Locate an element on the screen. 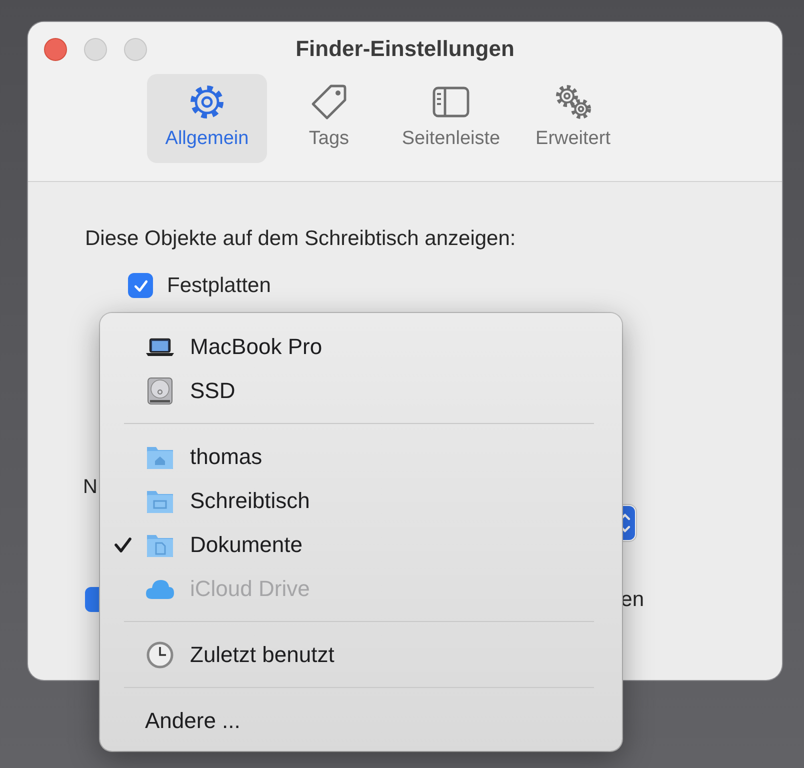 The width and height of the screenshot is (804, 768). menu-item: Dokumente is located at coordinates (361, 545).